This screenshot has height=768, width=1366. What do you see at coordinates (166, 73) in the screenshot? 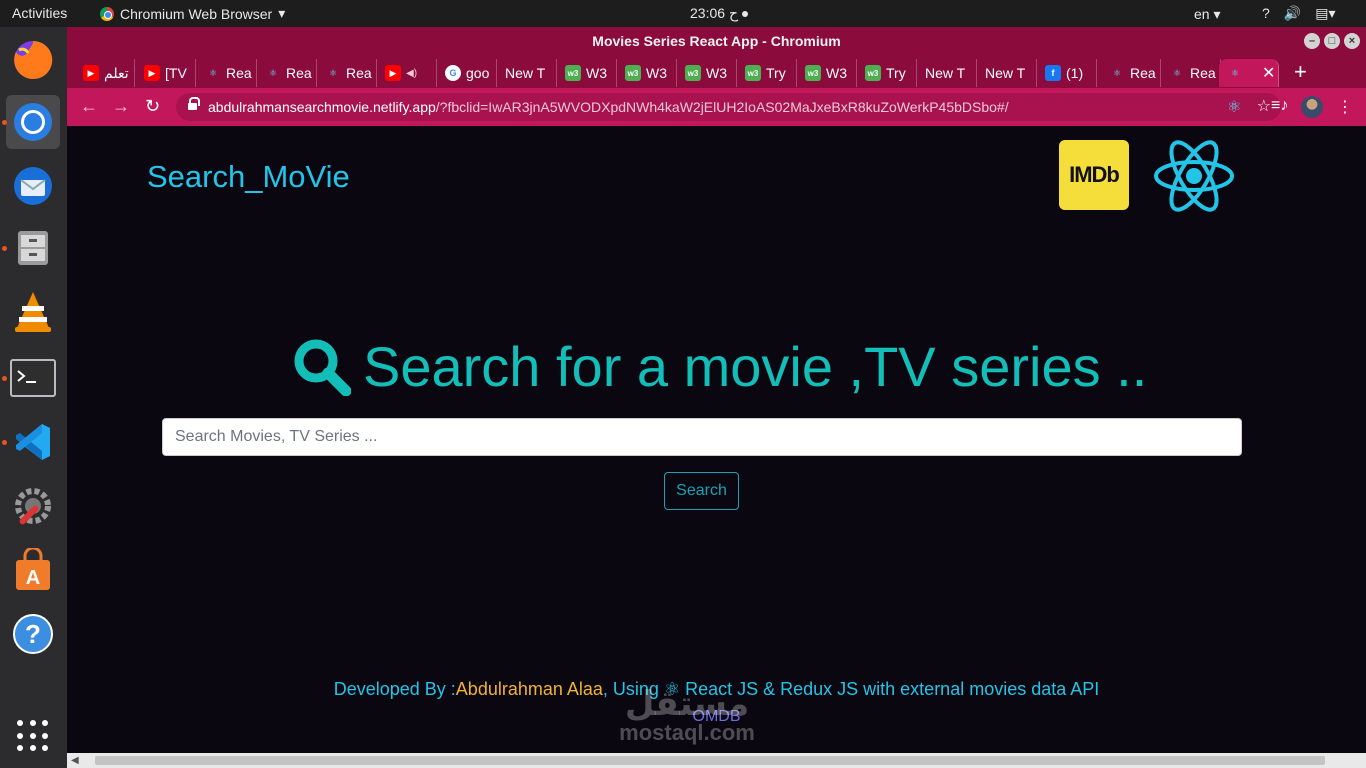
I see `browser-tab: ▶ [TV` at bounding box center [166, 73].